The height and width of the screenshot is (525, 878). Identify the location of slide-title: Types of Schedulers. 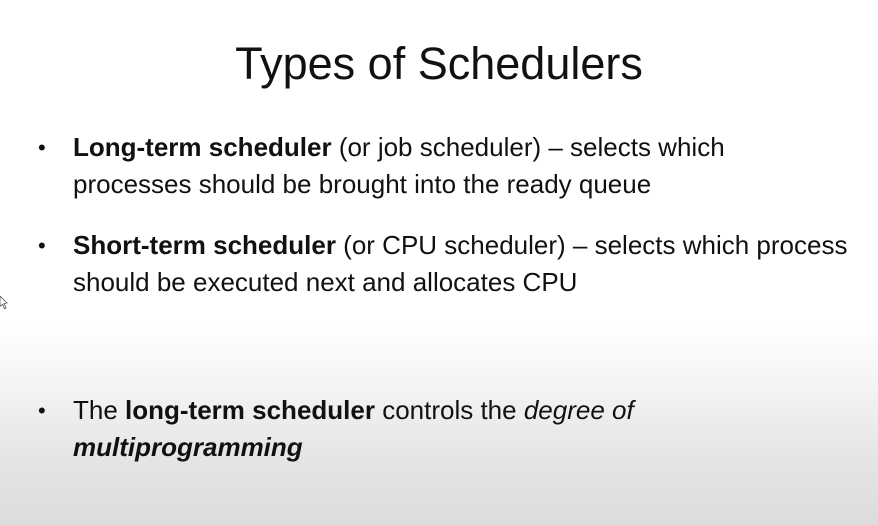
(439, 63).